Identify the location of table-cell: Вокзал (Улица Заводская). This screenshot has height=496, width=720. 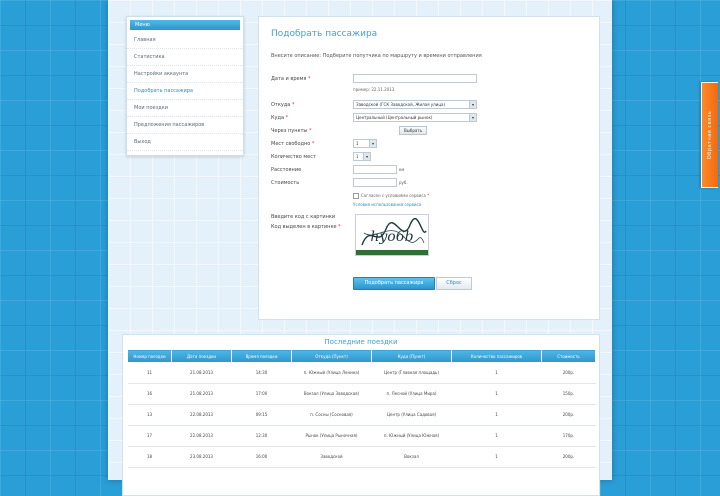
(331, 394).